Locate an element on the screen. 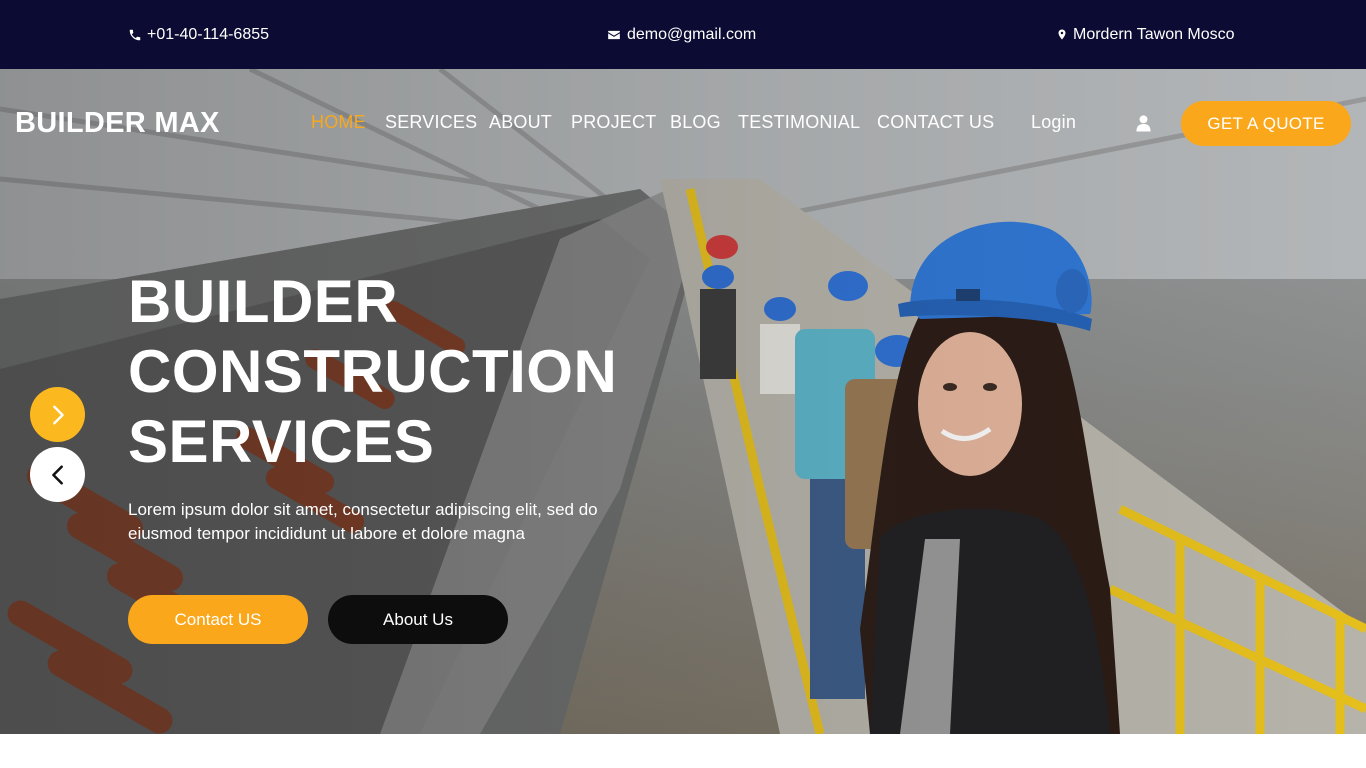 This screenshot has width=1366, height=768. hero-title-line: BUILDER is located at coordinates (263, 301).